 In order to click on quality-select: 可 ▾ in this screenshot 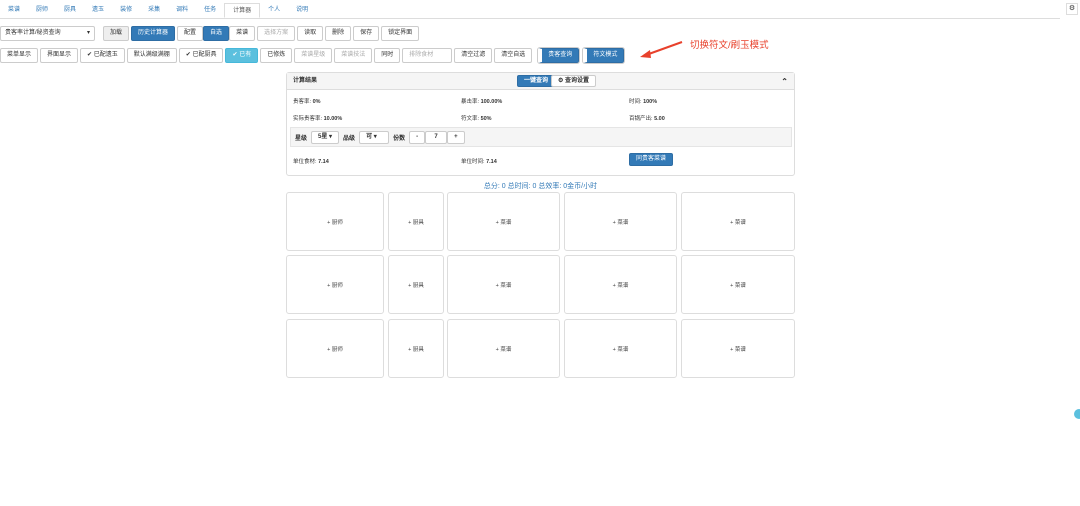, I will do `click(374, 137)`.